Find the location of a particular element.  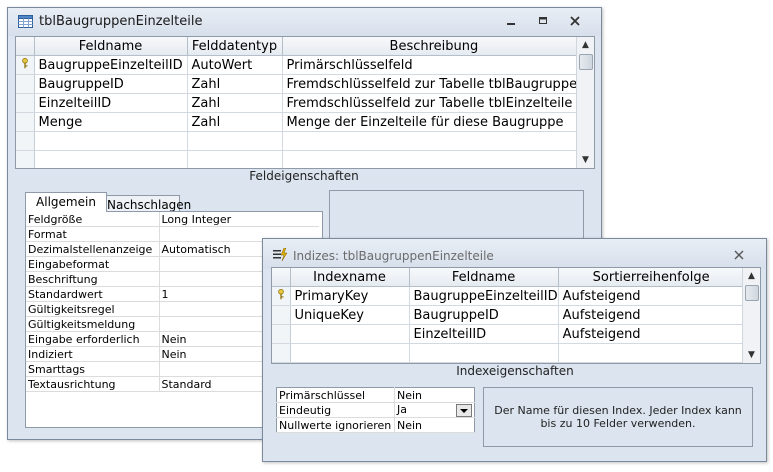

column-header-sortierreihenfolge: Sortierreihenfolge is located at coordinates (651, 277).